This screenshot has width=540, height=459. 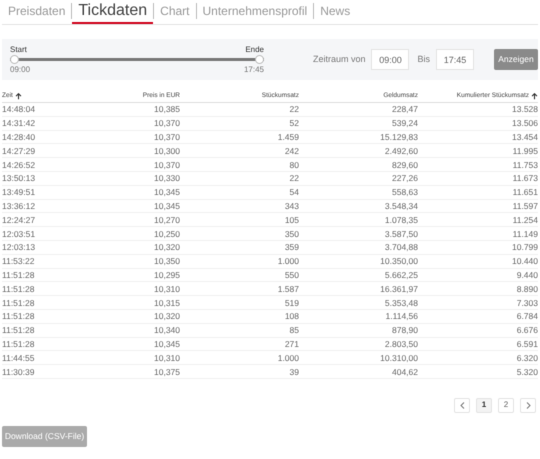 I want to click on table-cell-text: 10,340, so click(x=166, y=330).